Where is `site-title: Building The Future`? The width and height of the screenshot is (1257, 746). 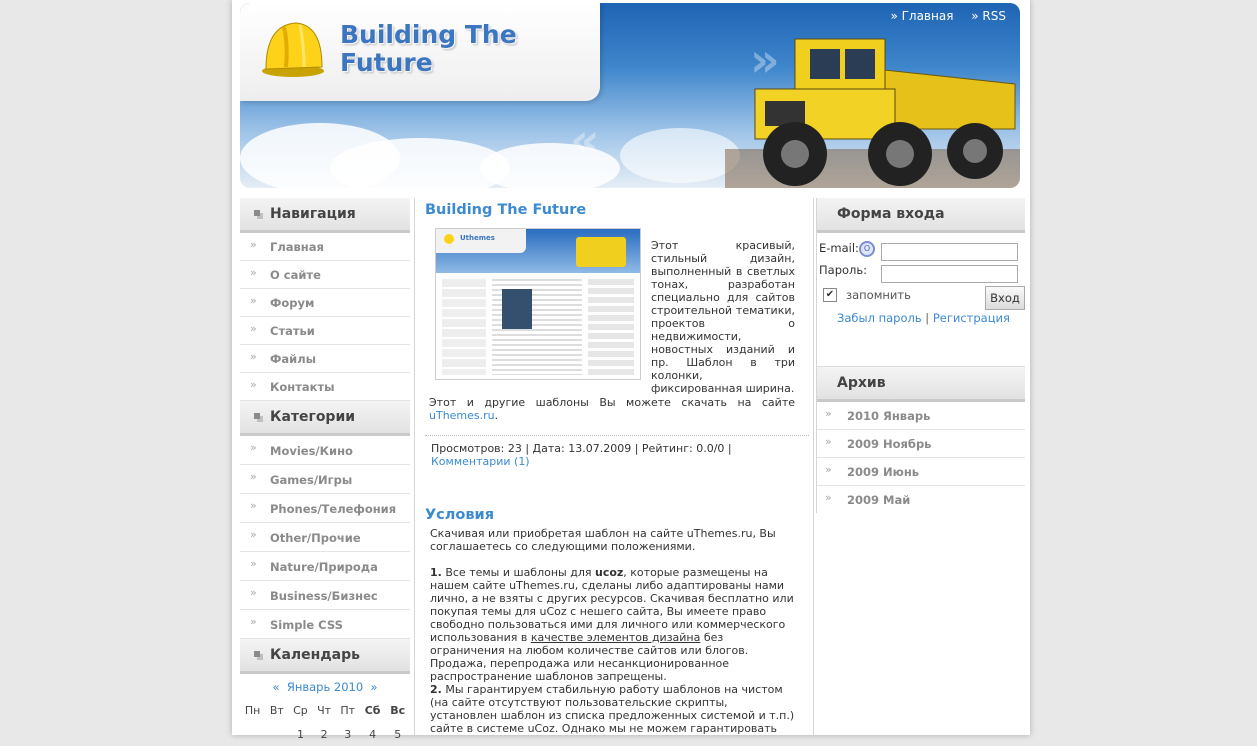
site-title: Building The Future is located at coordinates (450, 49).